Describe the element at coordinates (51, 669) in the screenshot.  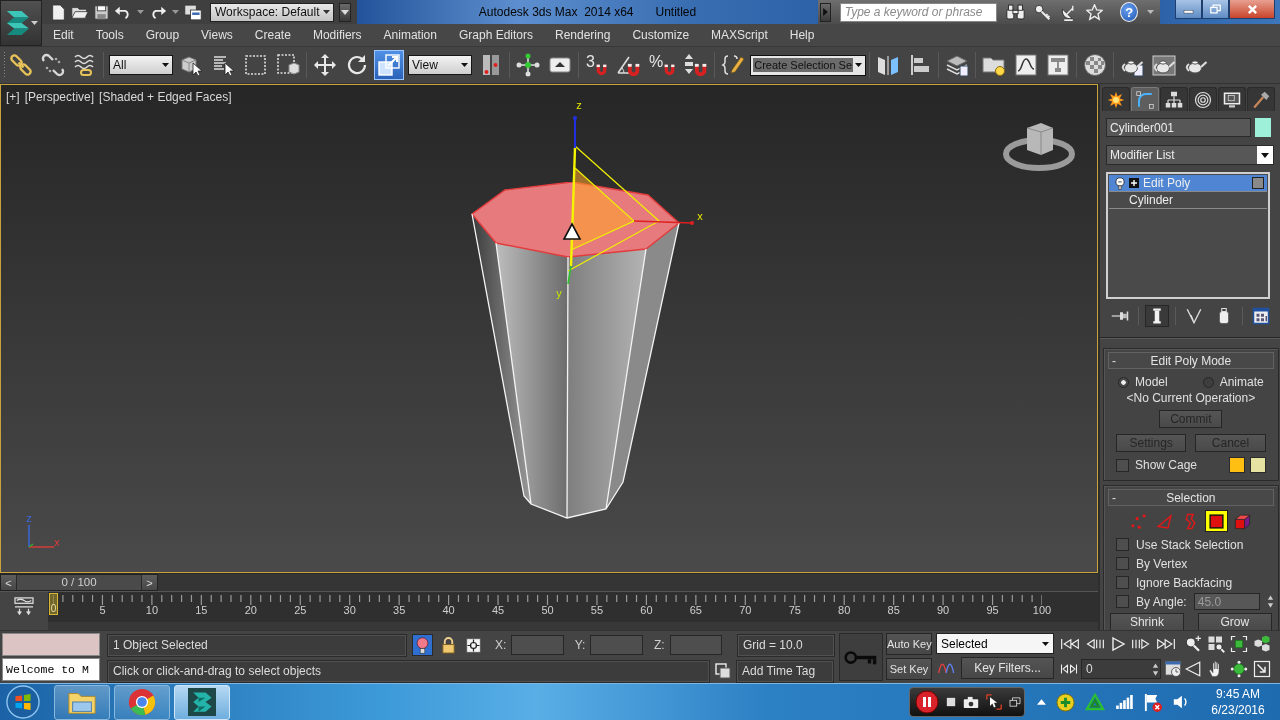
I see `listener-output-field: Welcome to M` at that location.